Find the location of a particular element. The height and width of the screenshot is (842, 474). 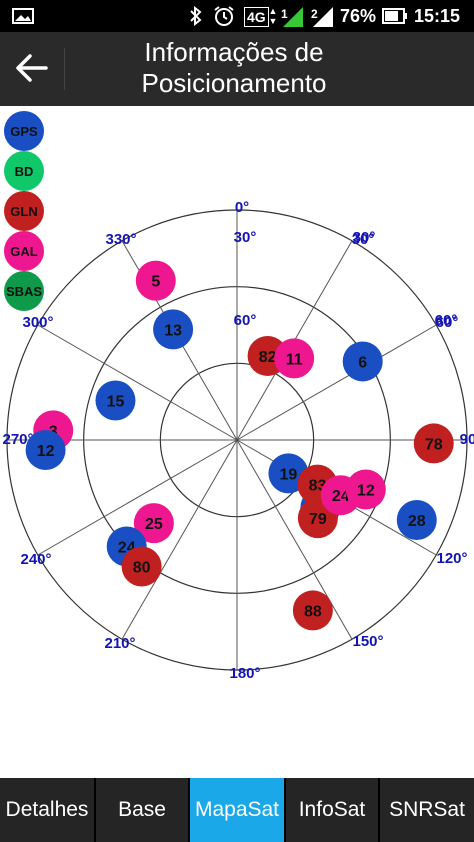

back-button is located at coordinates (32, 68).